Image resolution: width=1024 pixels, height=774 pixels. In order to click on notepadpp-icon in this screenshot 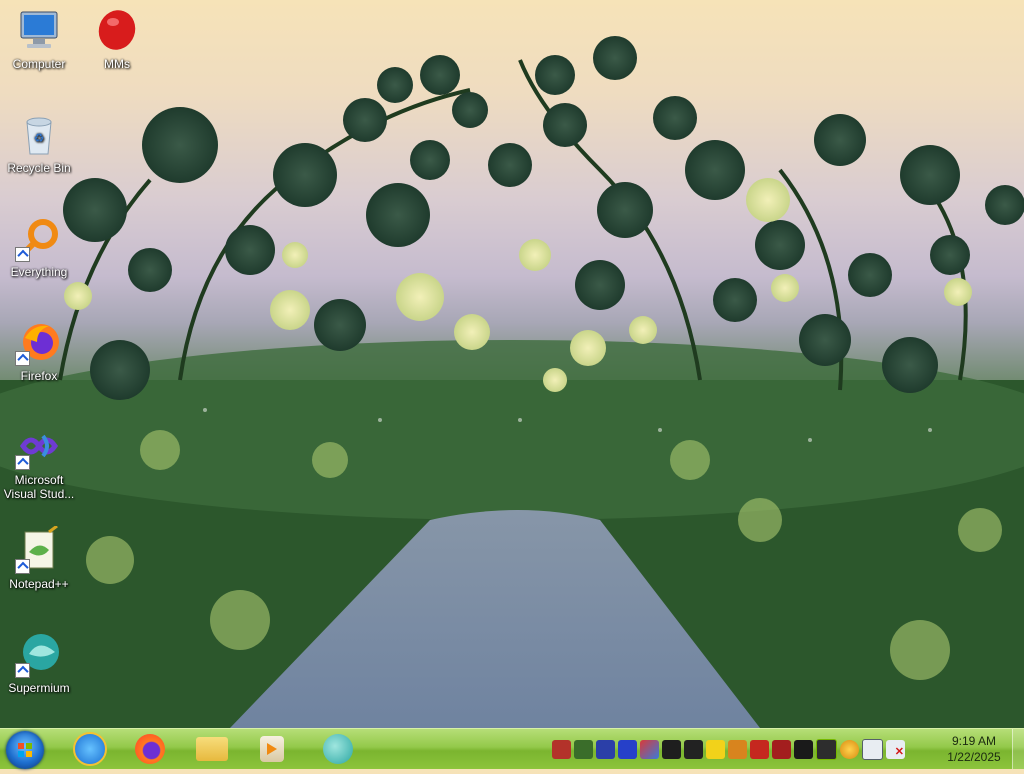, I will do `click(39, 549)`.